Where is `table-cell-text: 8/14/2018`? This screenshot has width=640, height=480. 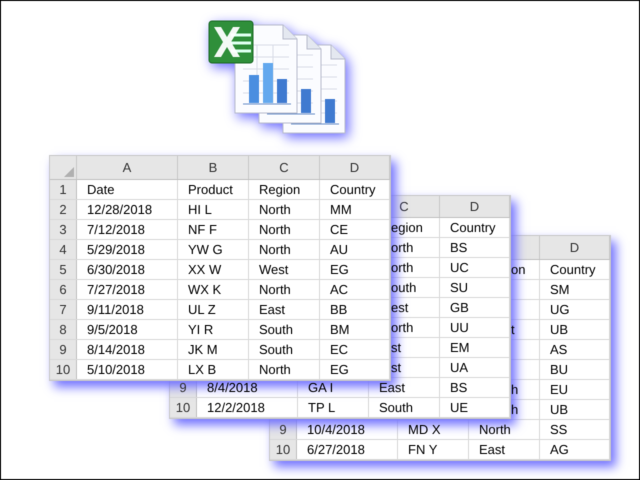
table-cell-text: 8/14/2018 is located at coordinates (116, 349).